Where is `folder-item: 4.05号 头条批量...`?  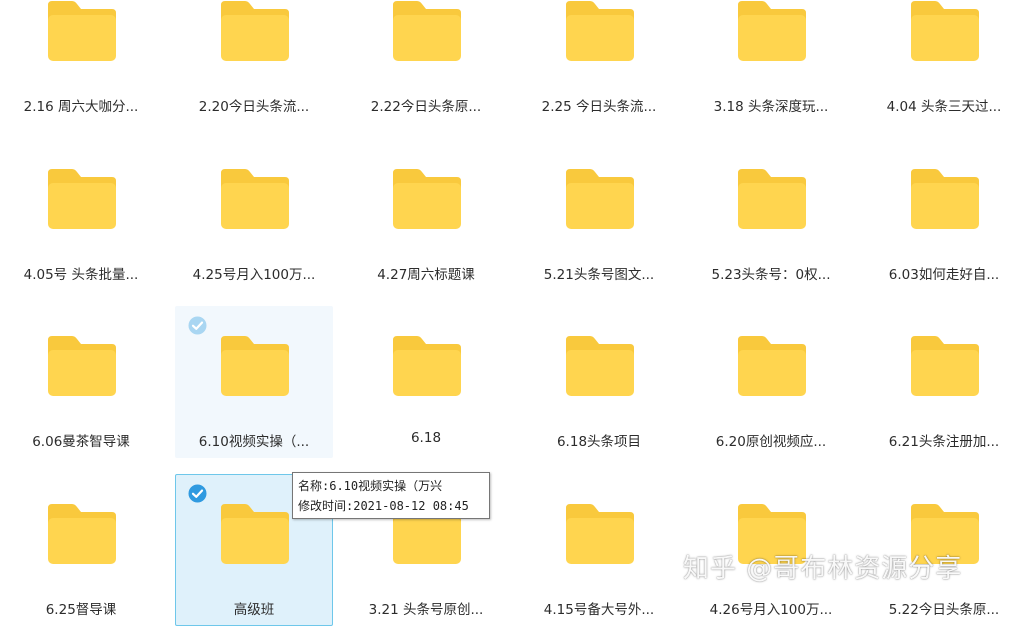
folder-item: 4.05号 头条批量... is located at coordinates (81, 233).